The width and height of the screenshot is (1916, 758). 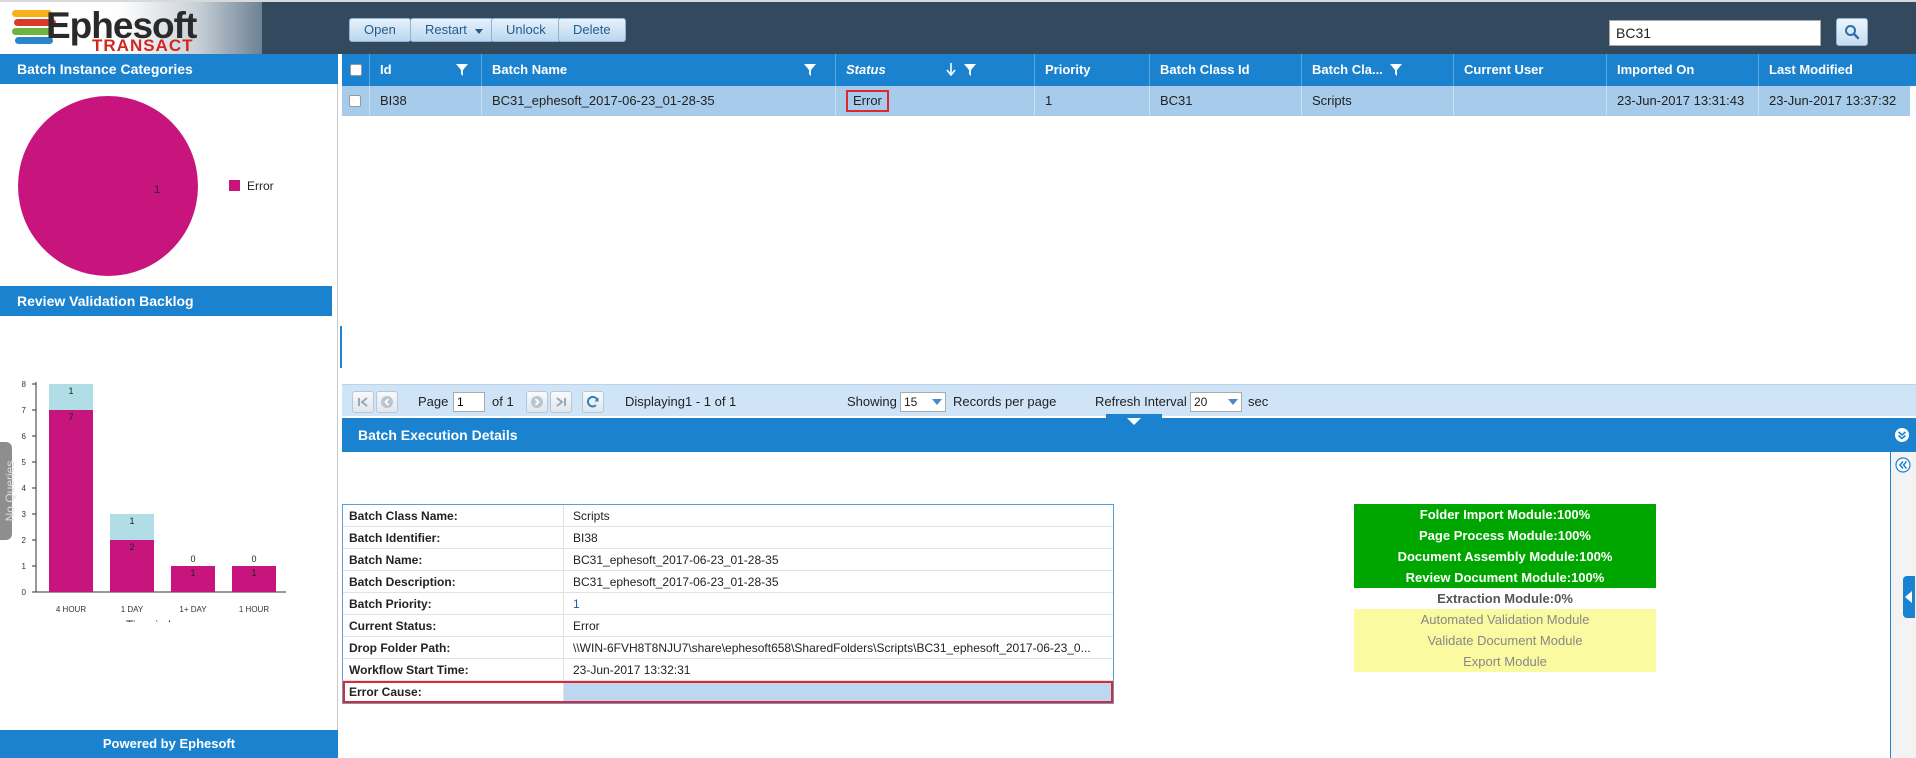 I want to click on detail-key: Drop Folder Path:, so click(x=400, y=648).